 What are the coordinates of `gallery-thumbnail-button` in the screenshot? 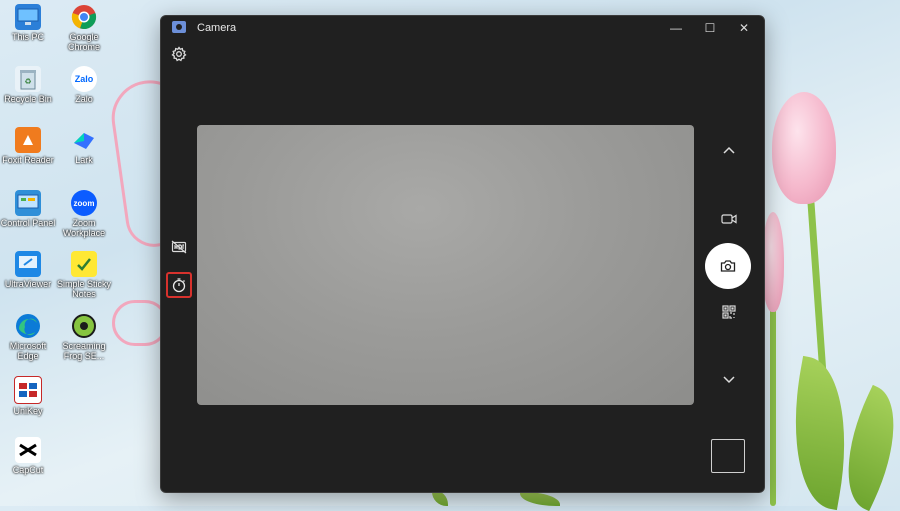 It's located at (728, 456).